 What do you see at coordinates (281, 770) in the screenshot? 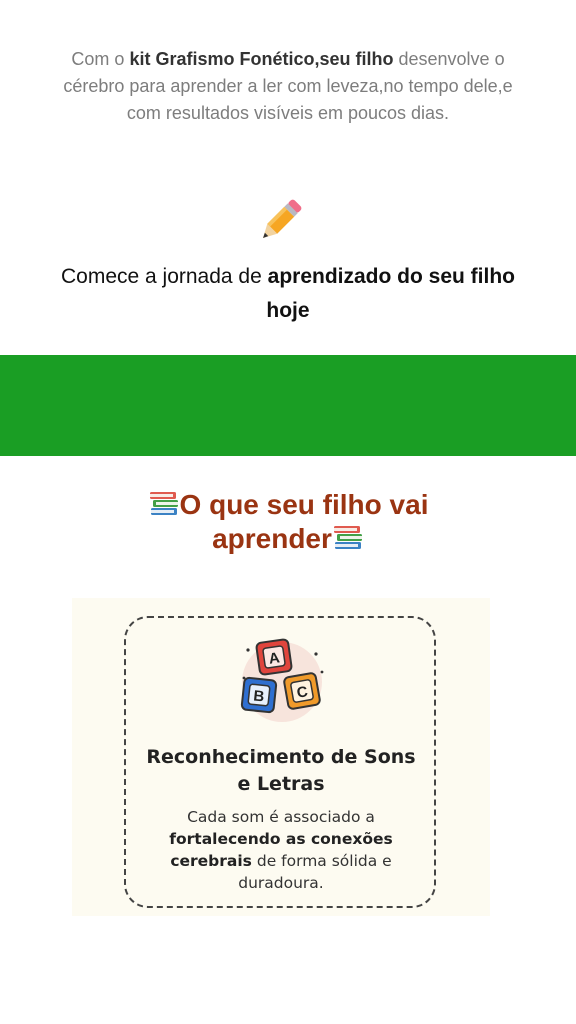
I see `card-title: Reconhecimento de Sons e Letras` at bounding box center [281, 770].